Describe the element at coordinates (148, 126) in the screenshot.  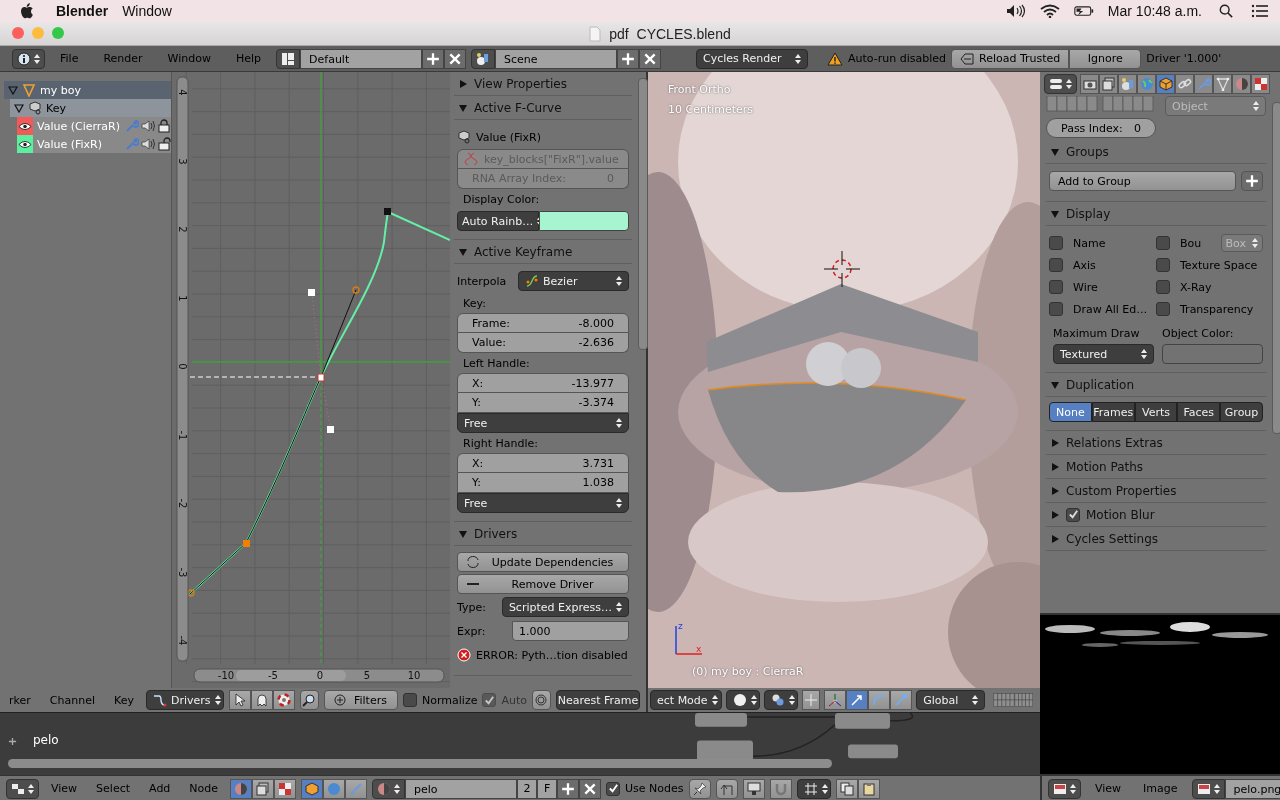
I see `speaker-icon` at that location.